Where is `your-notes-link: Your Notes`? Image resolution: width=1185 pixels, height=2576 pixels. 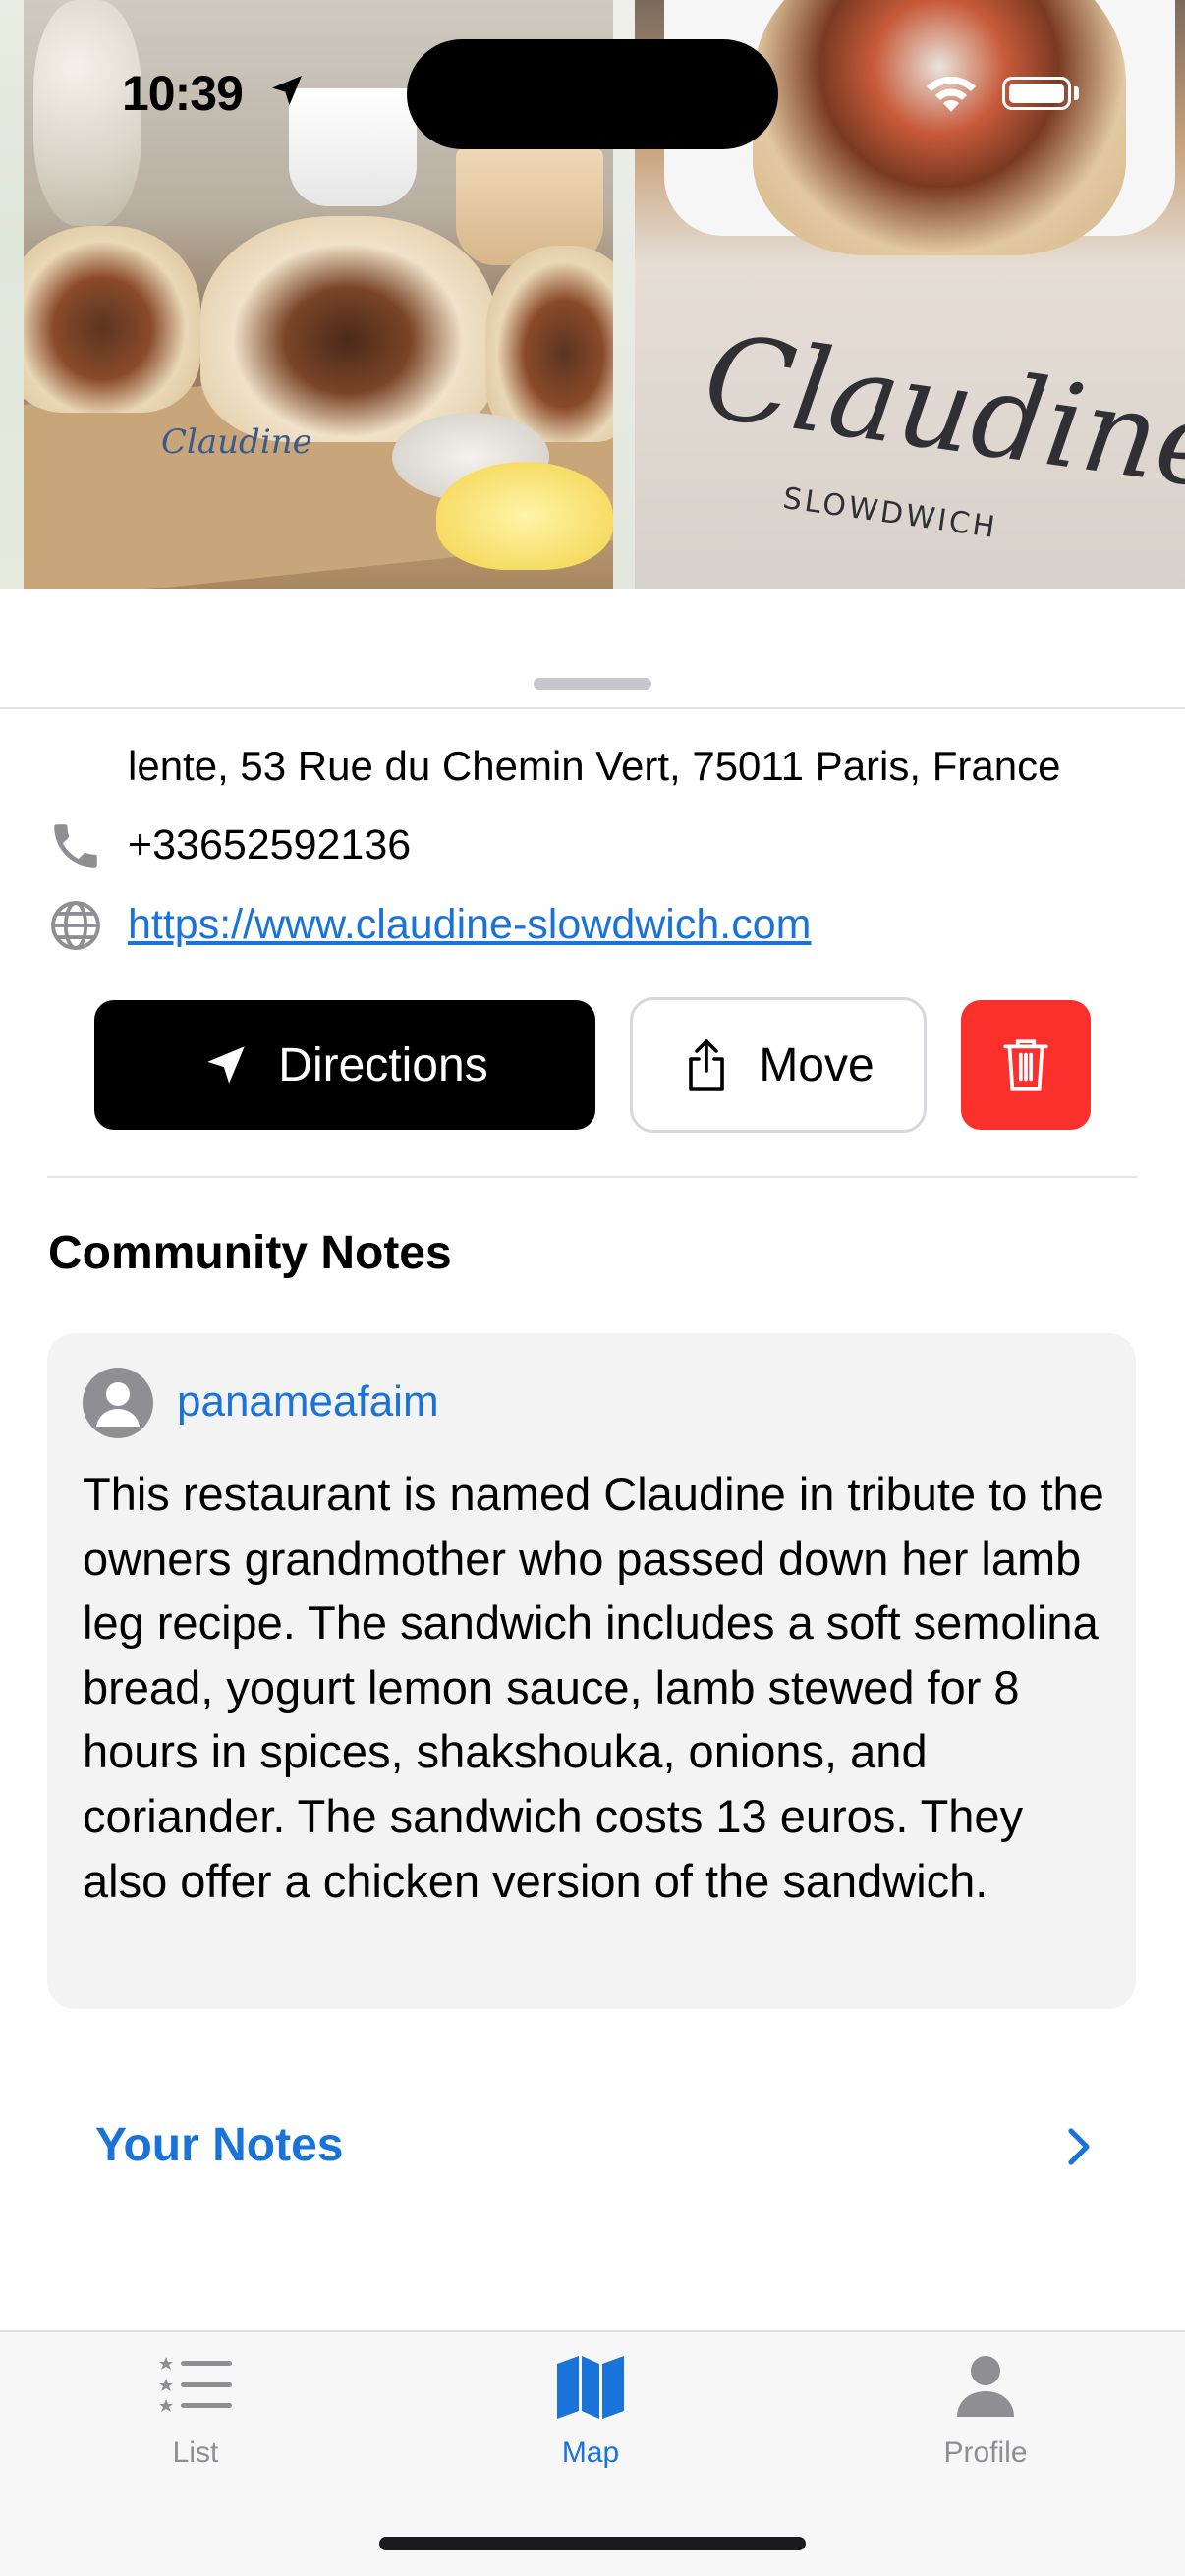 your-notes-link: Your Notes is located at coordinates (219, 2145).